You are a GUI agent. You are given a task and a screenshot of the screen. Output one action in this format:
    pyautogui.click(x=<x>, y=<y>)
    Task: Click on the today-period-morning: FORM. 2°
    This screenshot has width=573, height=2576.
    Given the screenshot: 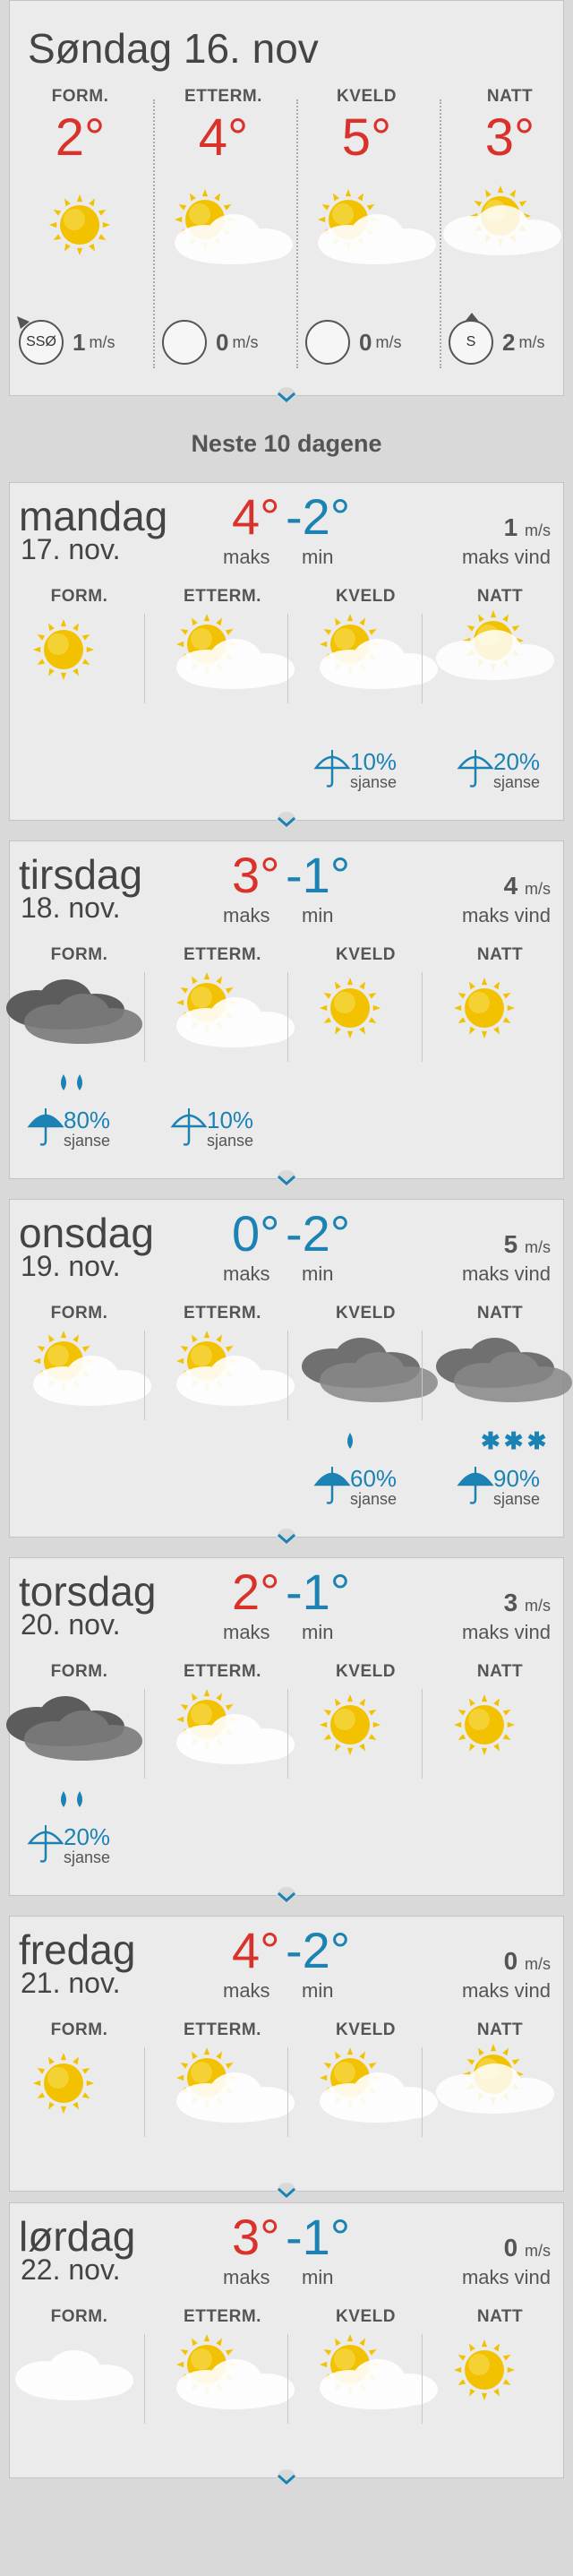 What is the action you would take?
    pyautogui.click(x=80, y=125)
    